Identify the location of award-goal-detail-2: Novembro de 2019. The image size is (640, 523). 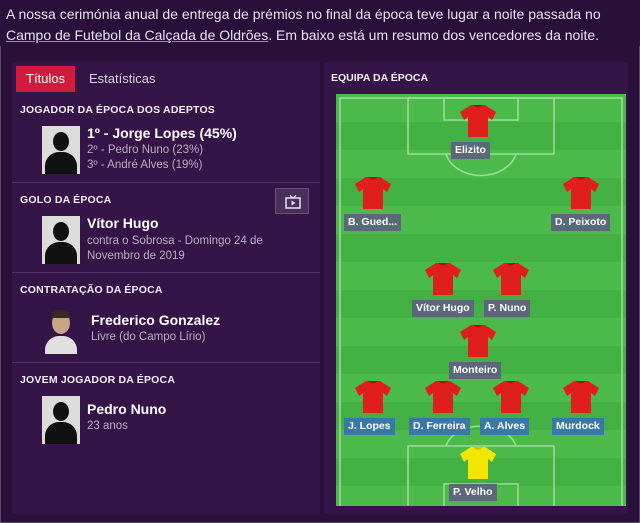
(136, 256).